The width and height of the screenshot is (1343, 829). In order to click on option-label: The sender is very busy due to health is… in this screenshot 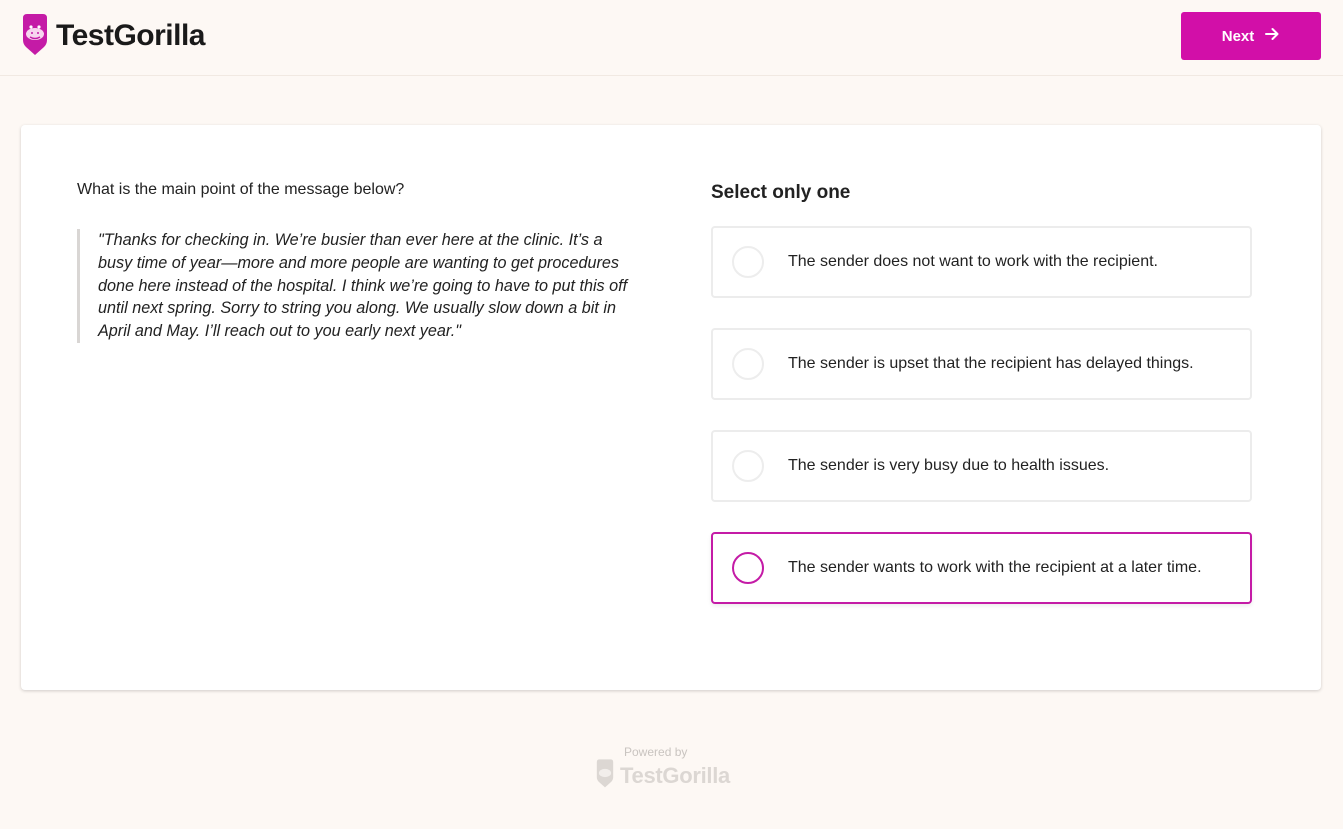, I will do `click(949, 465)`.